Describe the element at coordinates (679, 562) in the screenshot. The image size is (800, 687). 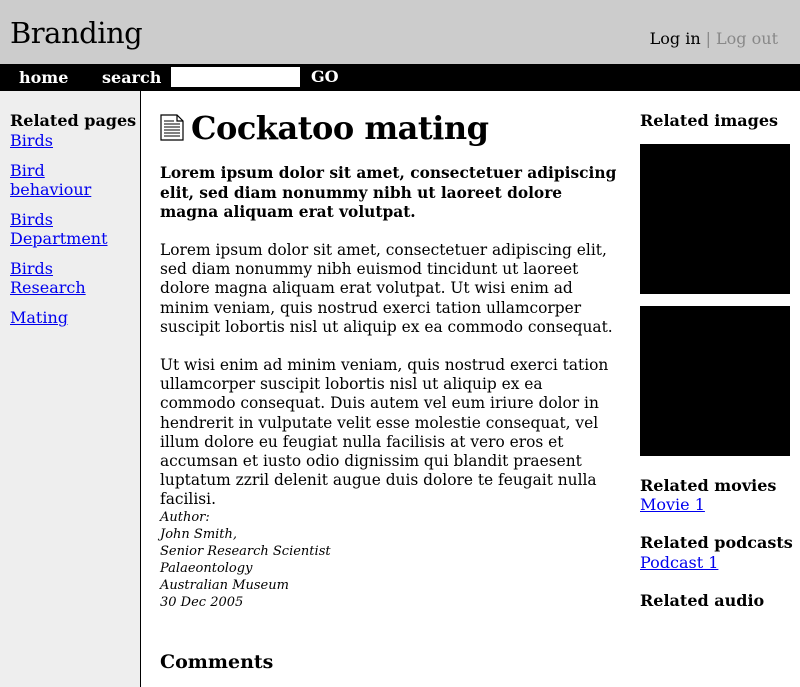
I see `podcast-1-link: Podcast 1` at that location.